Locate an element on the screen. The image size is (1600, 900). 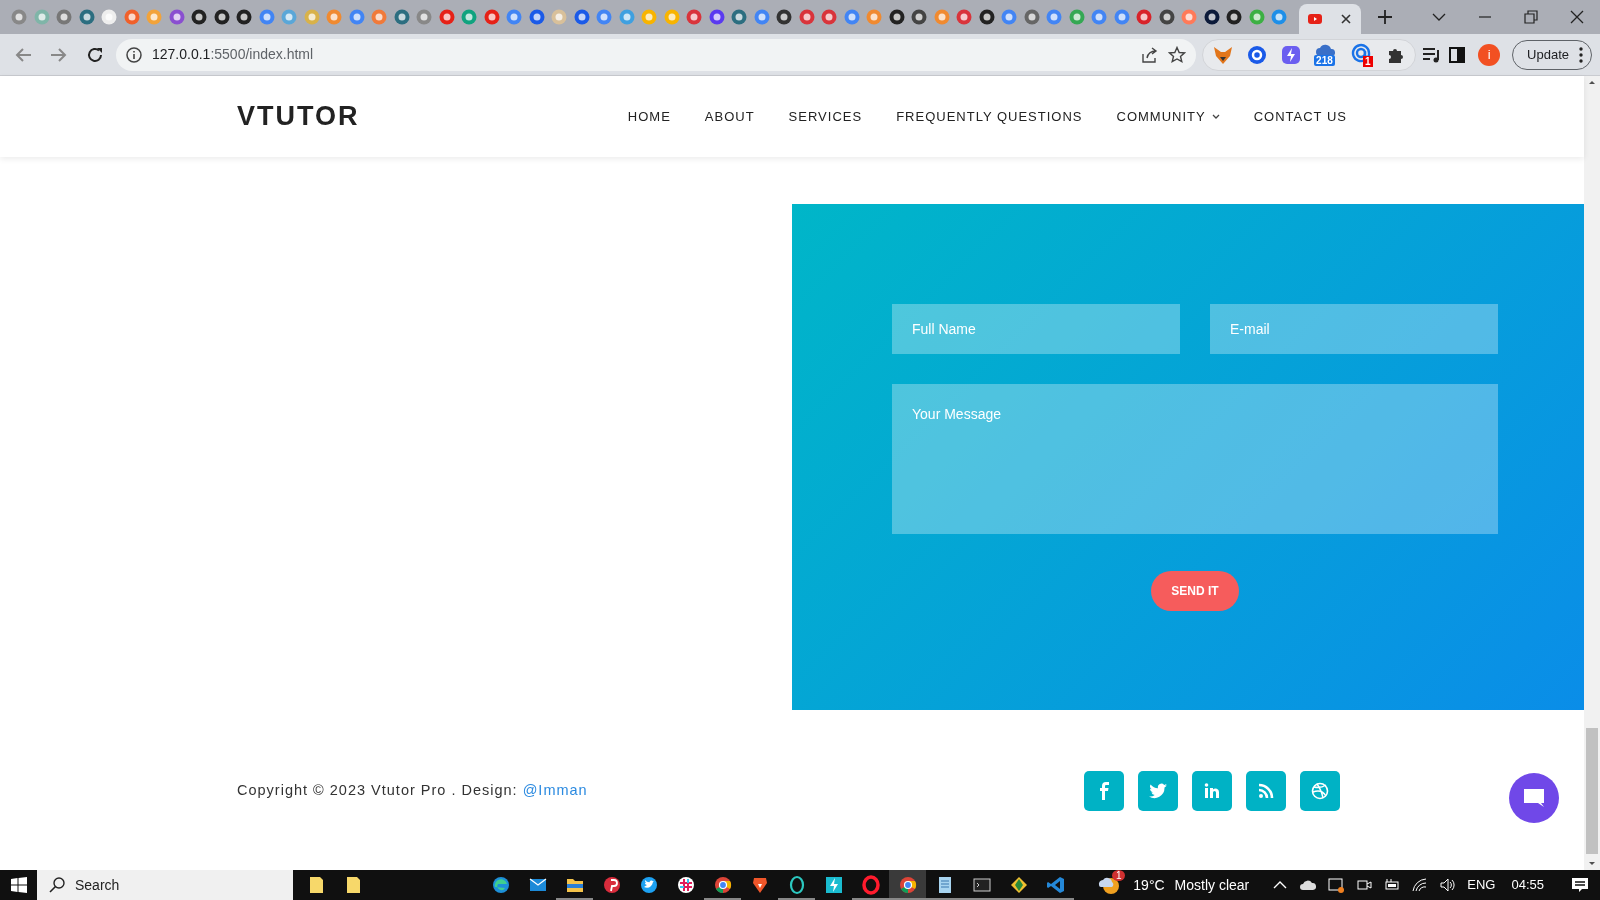
caret-down-icon is located at coordinates (1215, 116).